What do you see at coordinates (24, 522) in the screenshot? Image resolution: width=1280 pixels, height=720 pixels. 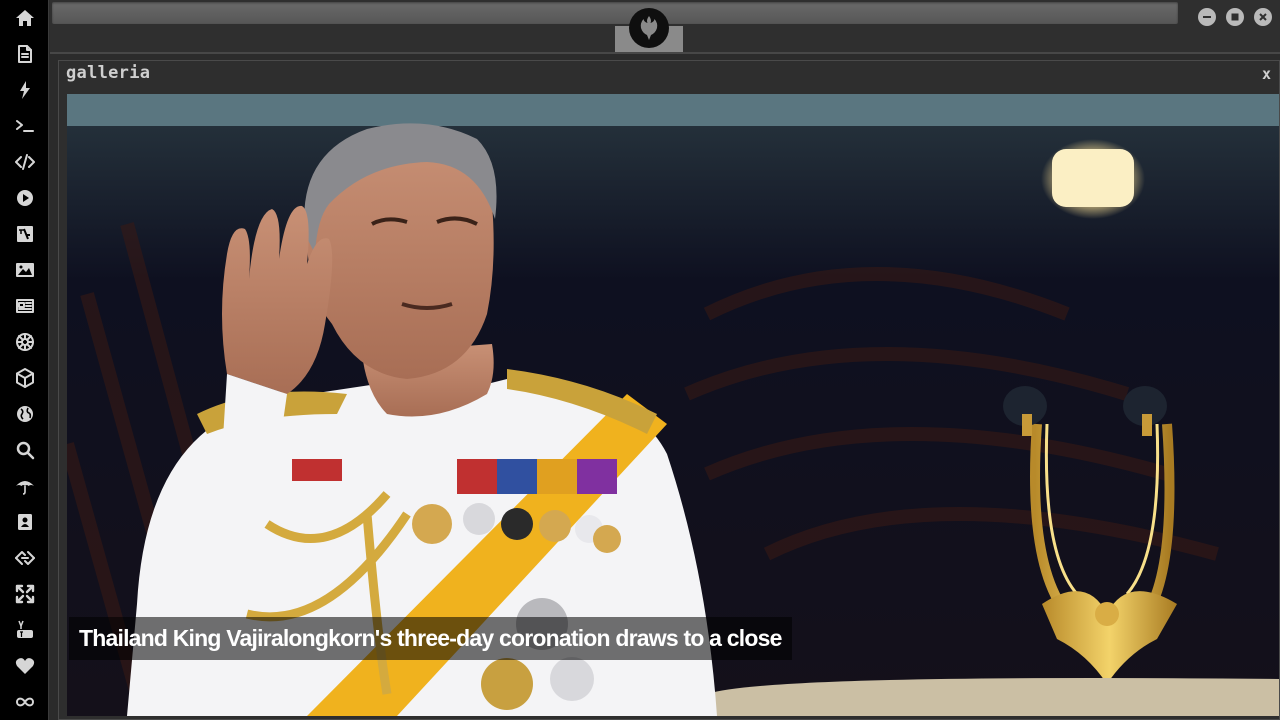 I see `contact-icon` at bounding box center [24, 522].